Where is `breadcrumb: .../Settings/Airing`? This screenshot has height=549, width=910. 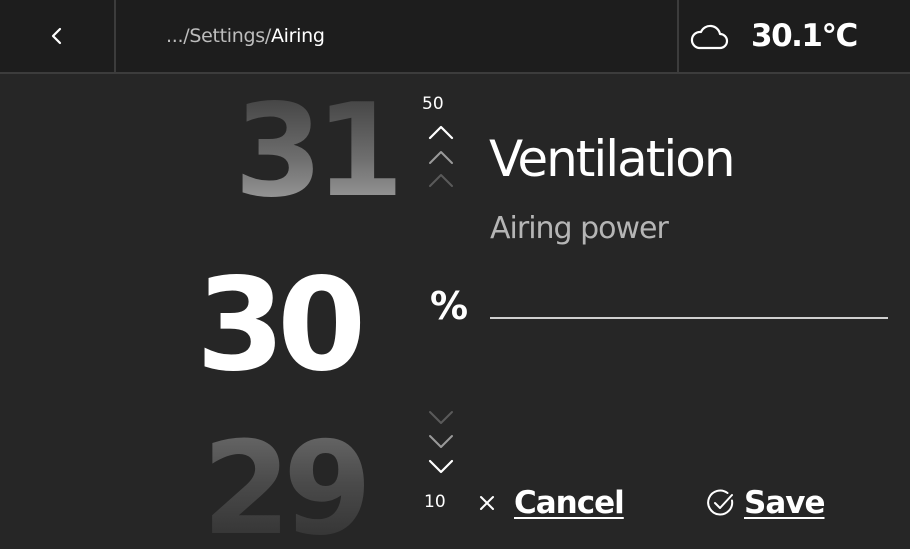 breadcrumb: .../Settings/Airing is located at coordinates (245, 36).